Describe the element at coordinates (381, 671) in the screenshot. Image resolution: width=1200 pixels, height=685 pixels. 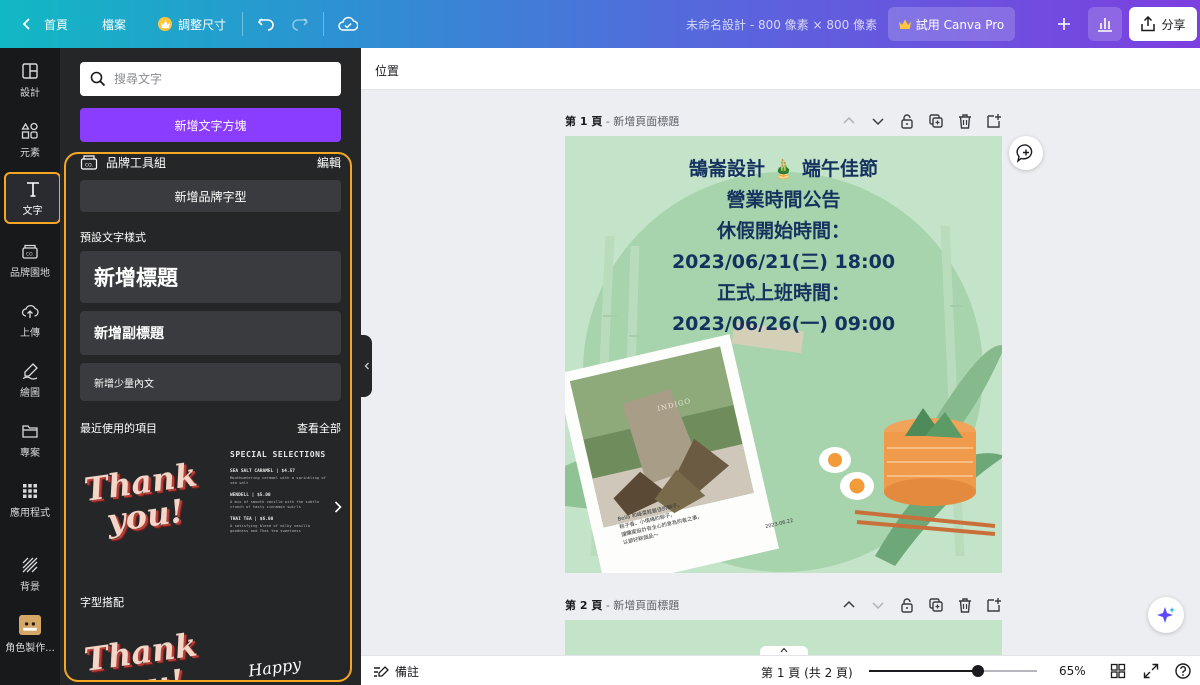
I see `notes-pencil-icon` at that location.